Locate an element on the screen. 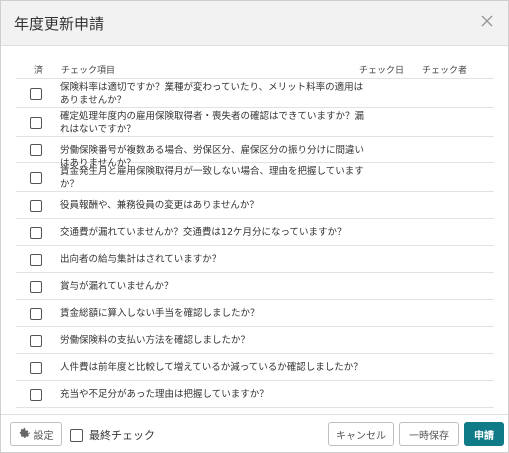 This screenshot has height=453, width=509. table-row: 確定処理年度内の雇用保険取得者・喪失者の確認はできていますか？漏れはないですか？ is located at coordinates (255, 122).